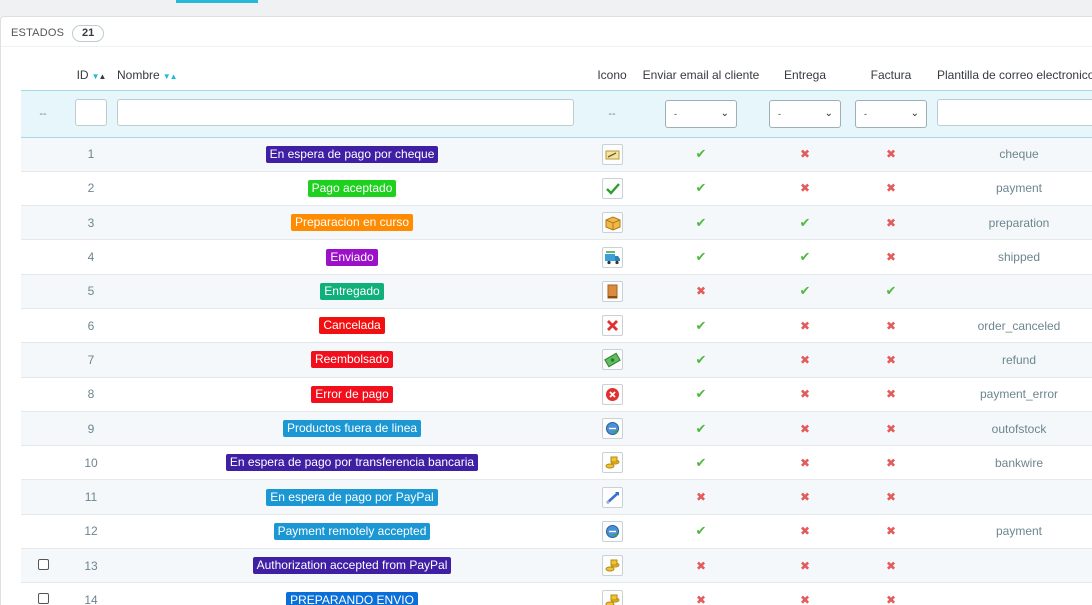 The height and width of the screenshot is (605, 1092). Describe the element at coordinates (1014, 291) in the screenshot. I see `row-email-template` at that location.